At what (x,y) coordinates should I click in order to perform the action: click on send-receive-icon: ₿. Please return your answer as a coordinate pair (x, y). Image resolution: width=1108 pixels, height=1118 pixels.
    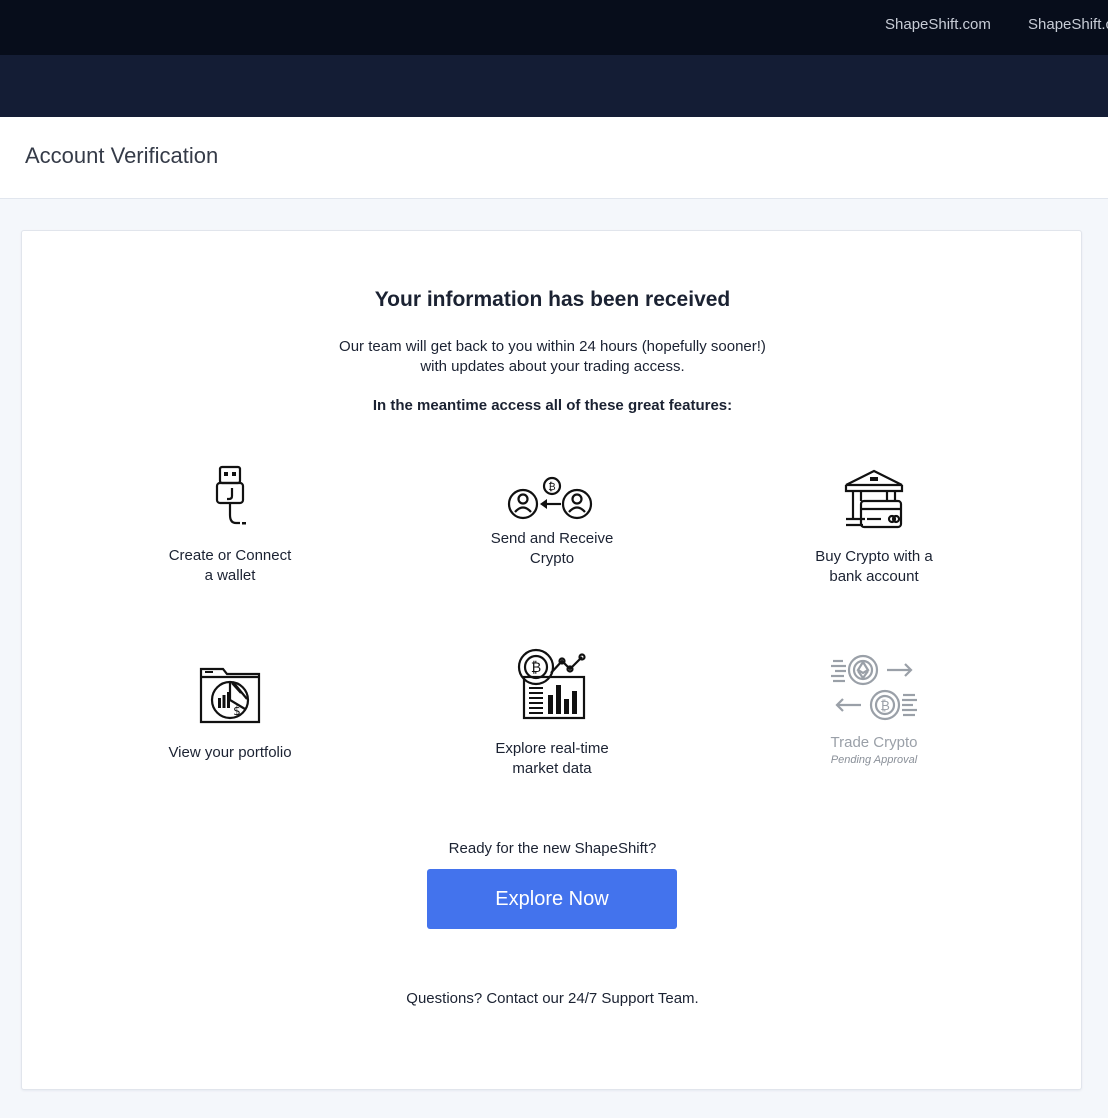
    Looking at the image, I should click on (550, 498).